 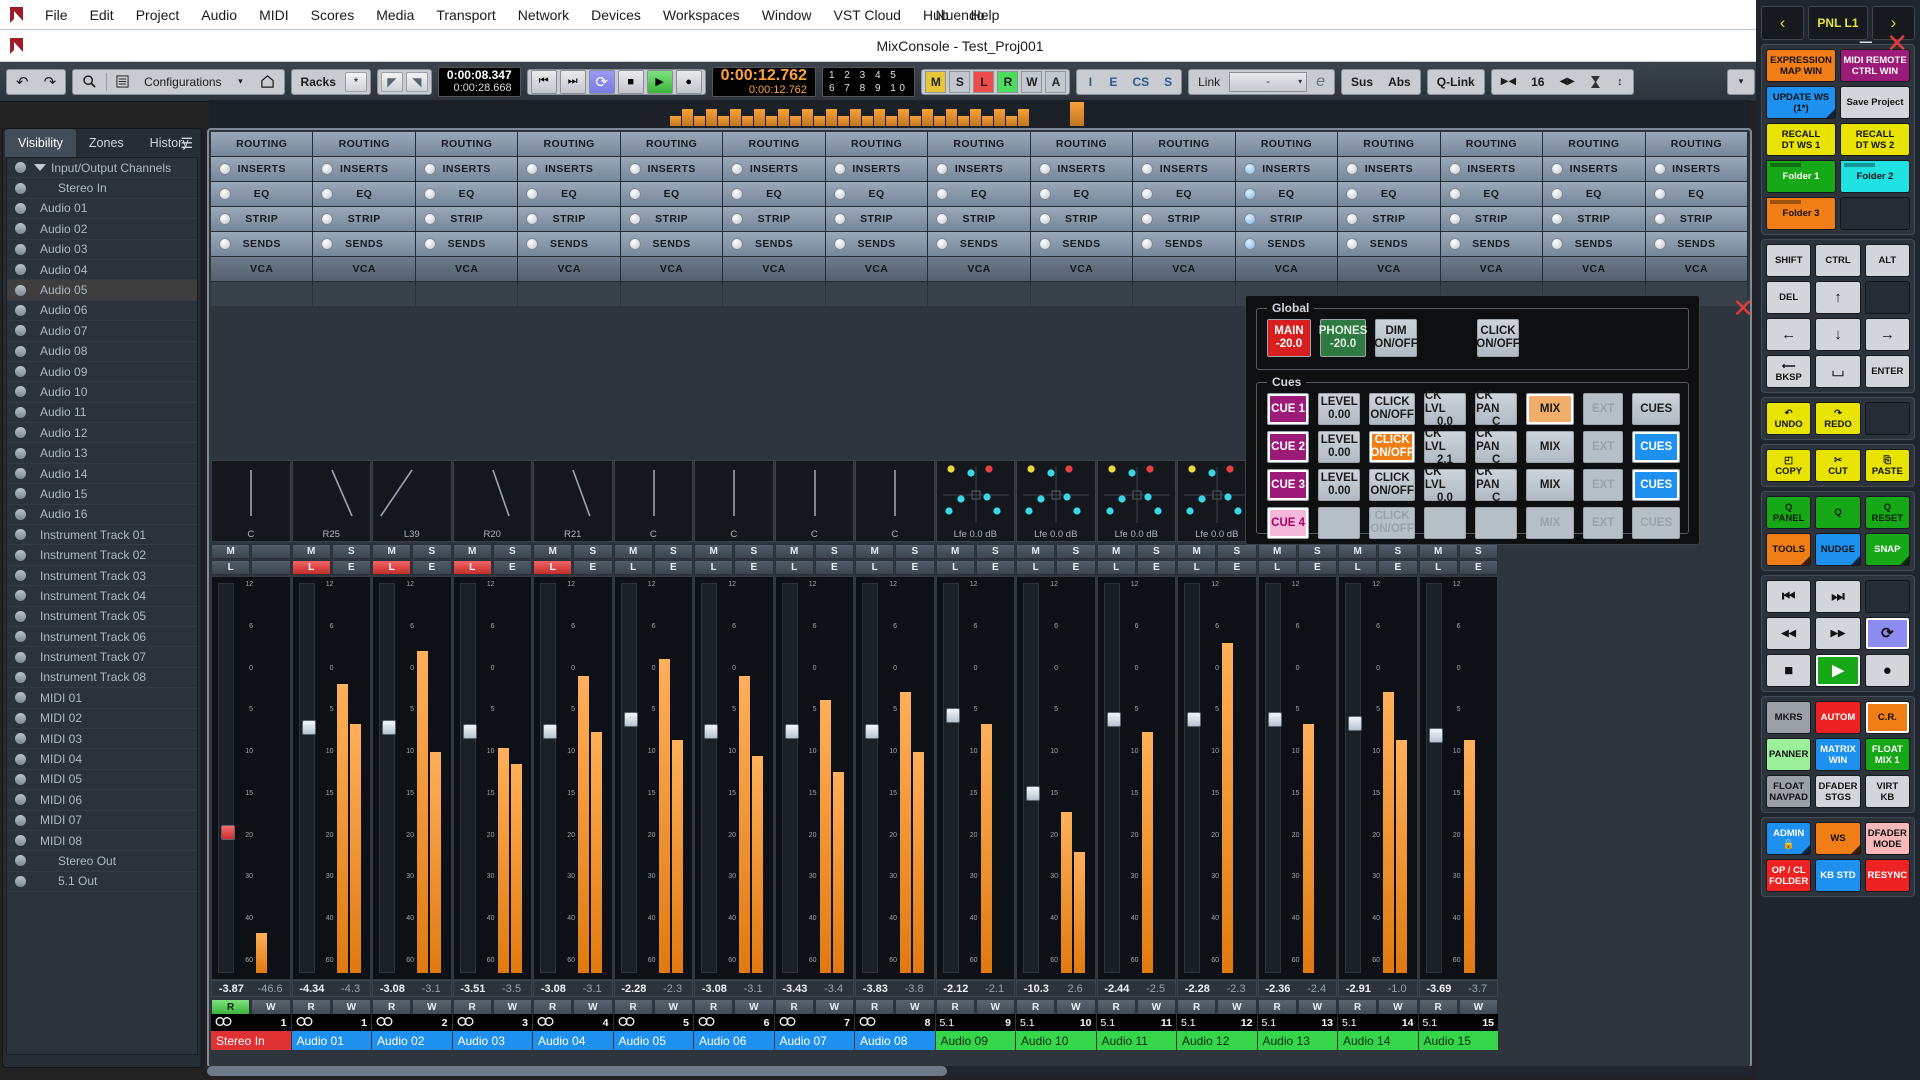 What do you see at coordinates (1789, 418) in the screenshot?
I see `panel-key-undo: ↶ UNDO` at bounding box center [1789, 418].